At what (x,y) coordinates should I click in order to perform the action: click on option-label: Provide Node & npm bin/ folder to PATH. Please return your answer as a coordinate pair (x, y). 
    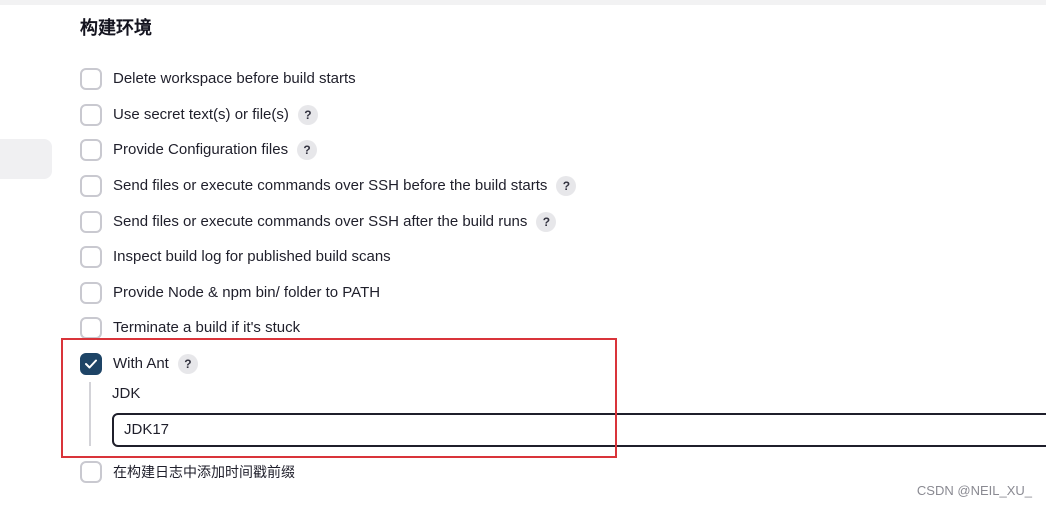
    Looking at the image, I should click on (247, 292).